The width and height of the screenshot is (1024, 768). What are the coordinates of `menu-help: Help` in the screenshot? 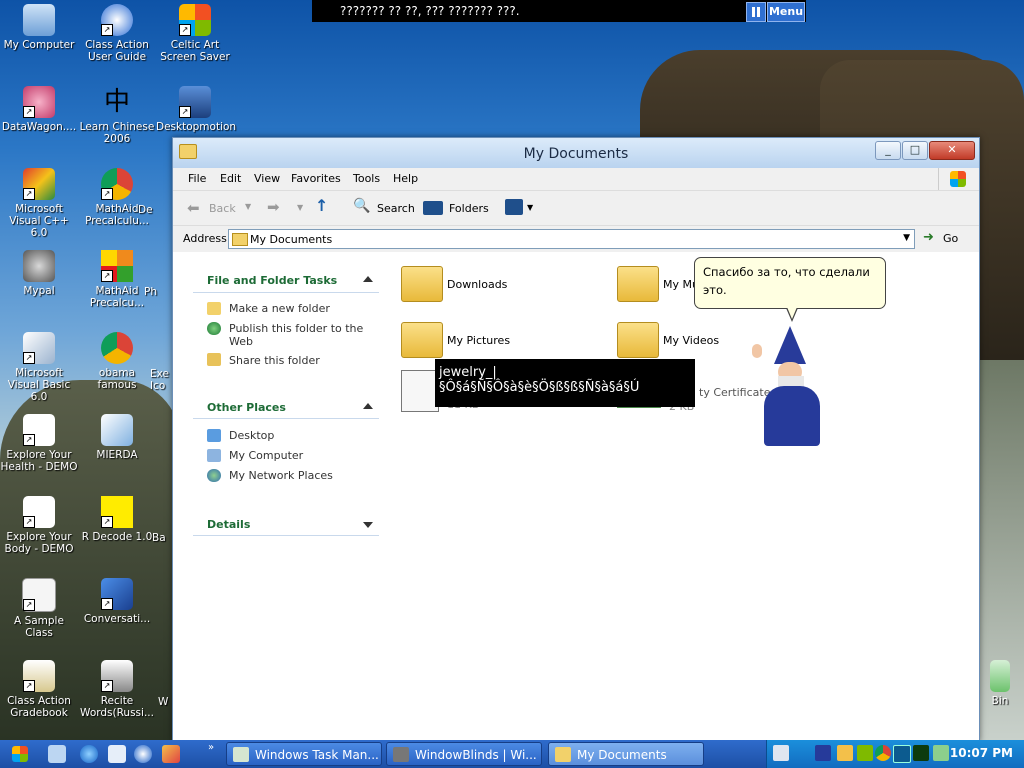 It's located at (405, 178).